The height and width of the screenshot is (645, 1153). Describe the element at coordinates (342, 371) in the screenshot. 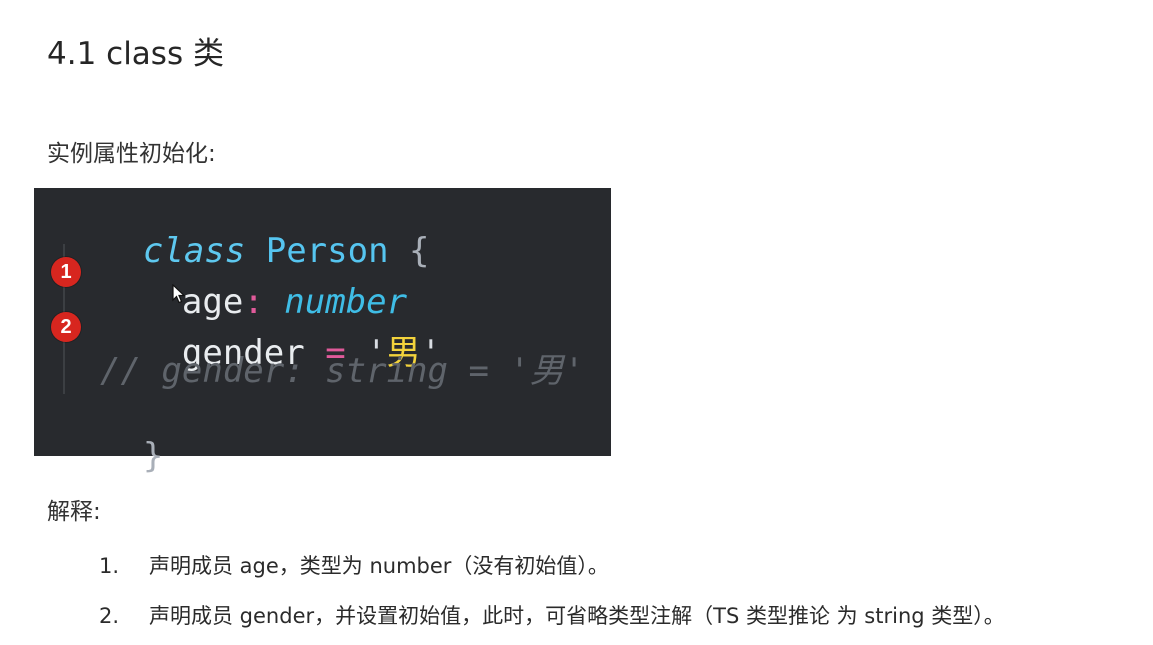

I see `code-comment: // gender: string = '男'` at that location.